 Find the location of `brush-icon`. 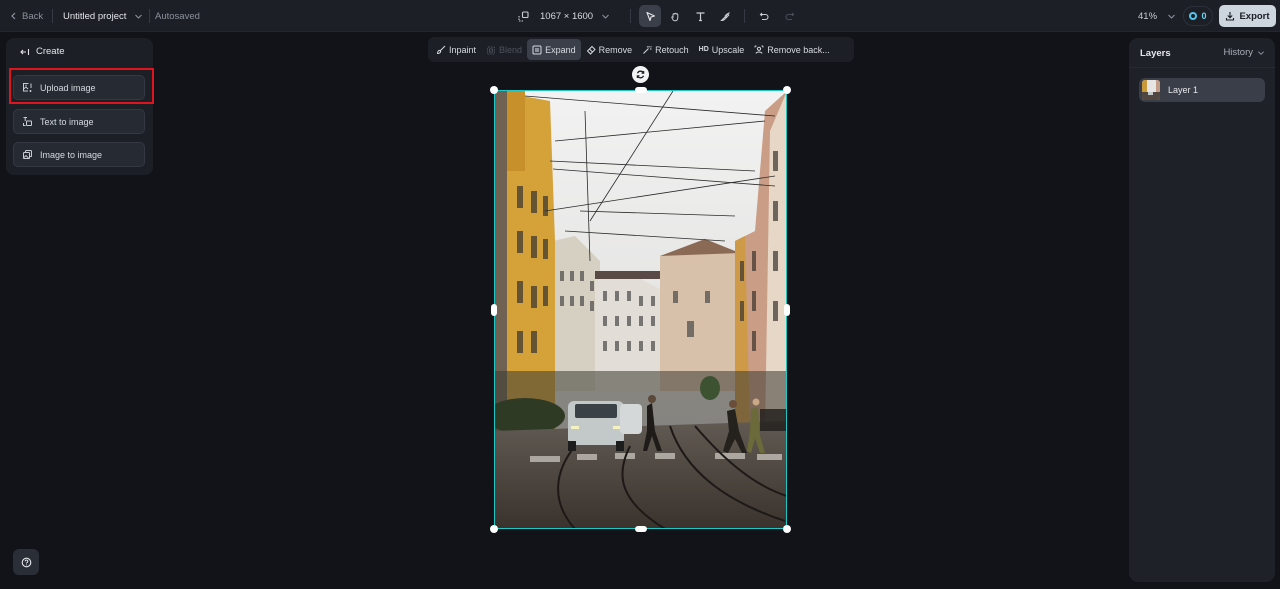

brush-icon is located at coordinates (724, 16).